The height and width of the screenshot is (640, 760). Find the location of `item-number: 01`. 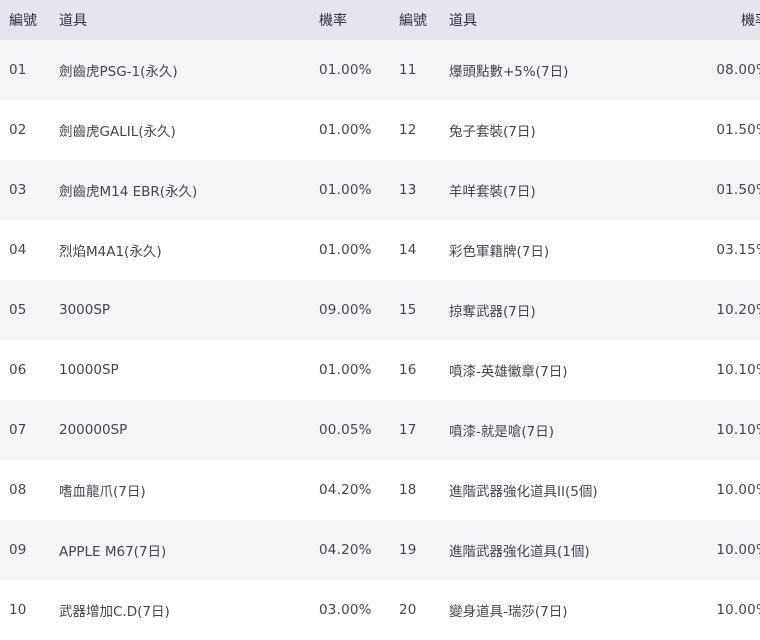

item-number: 01 is located at coordinates (29, 70).